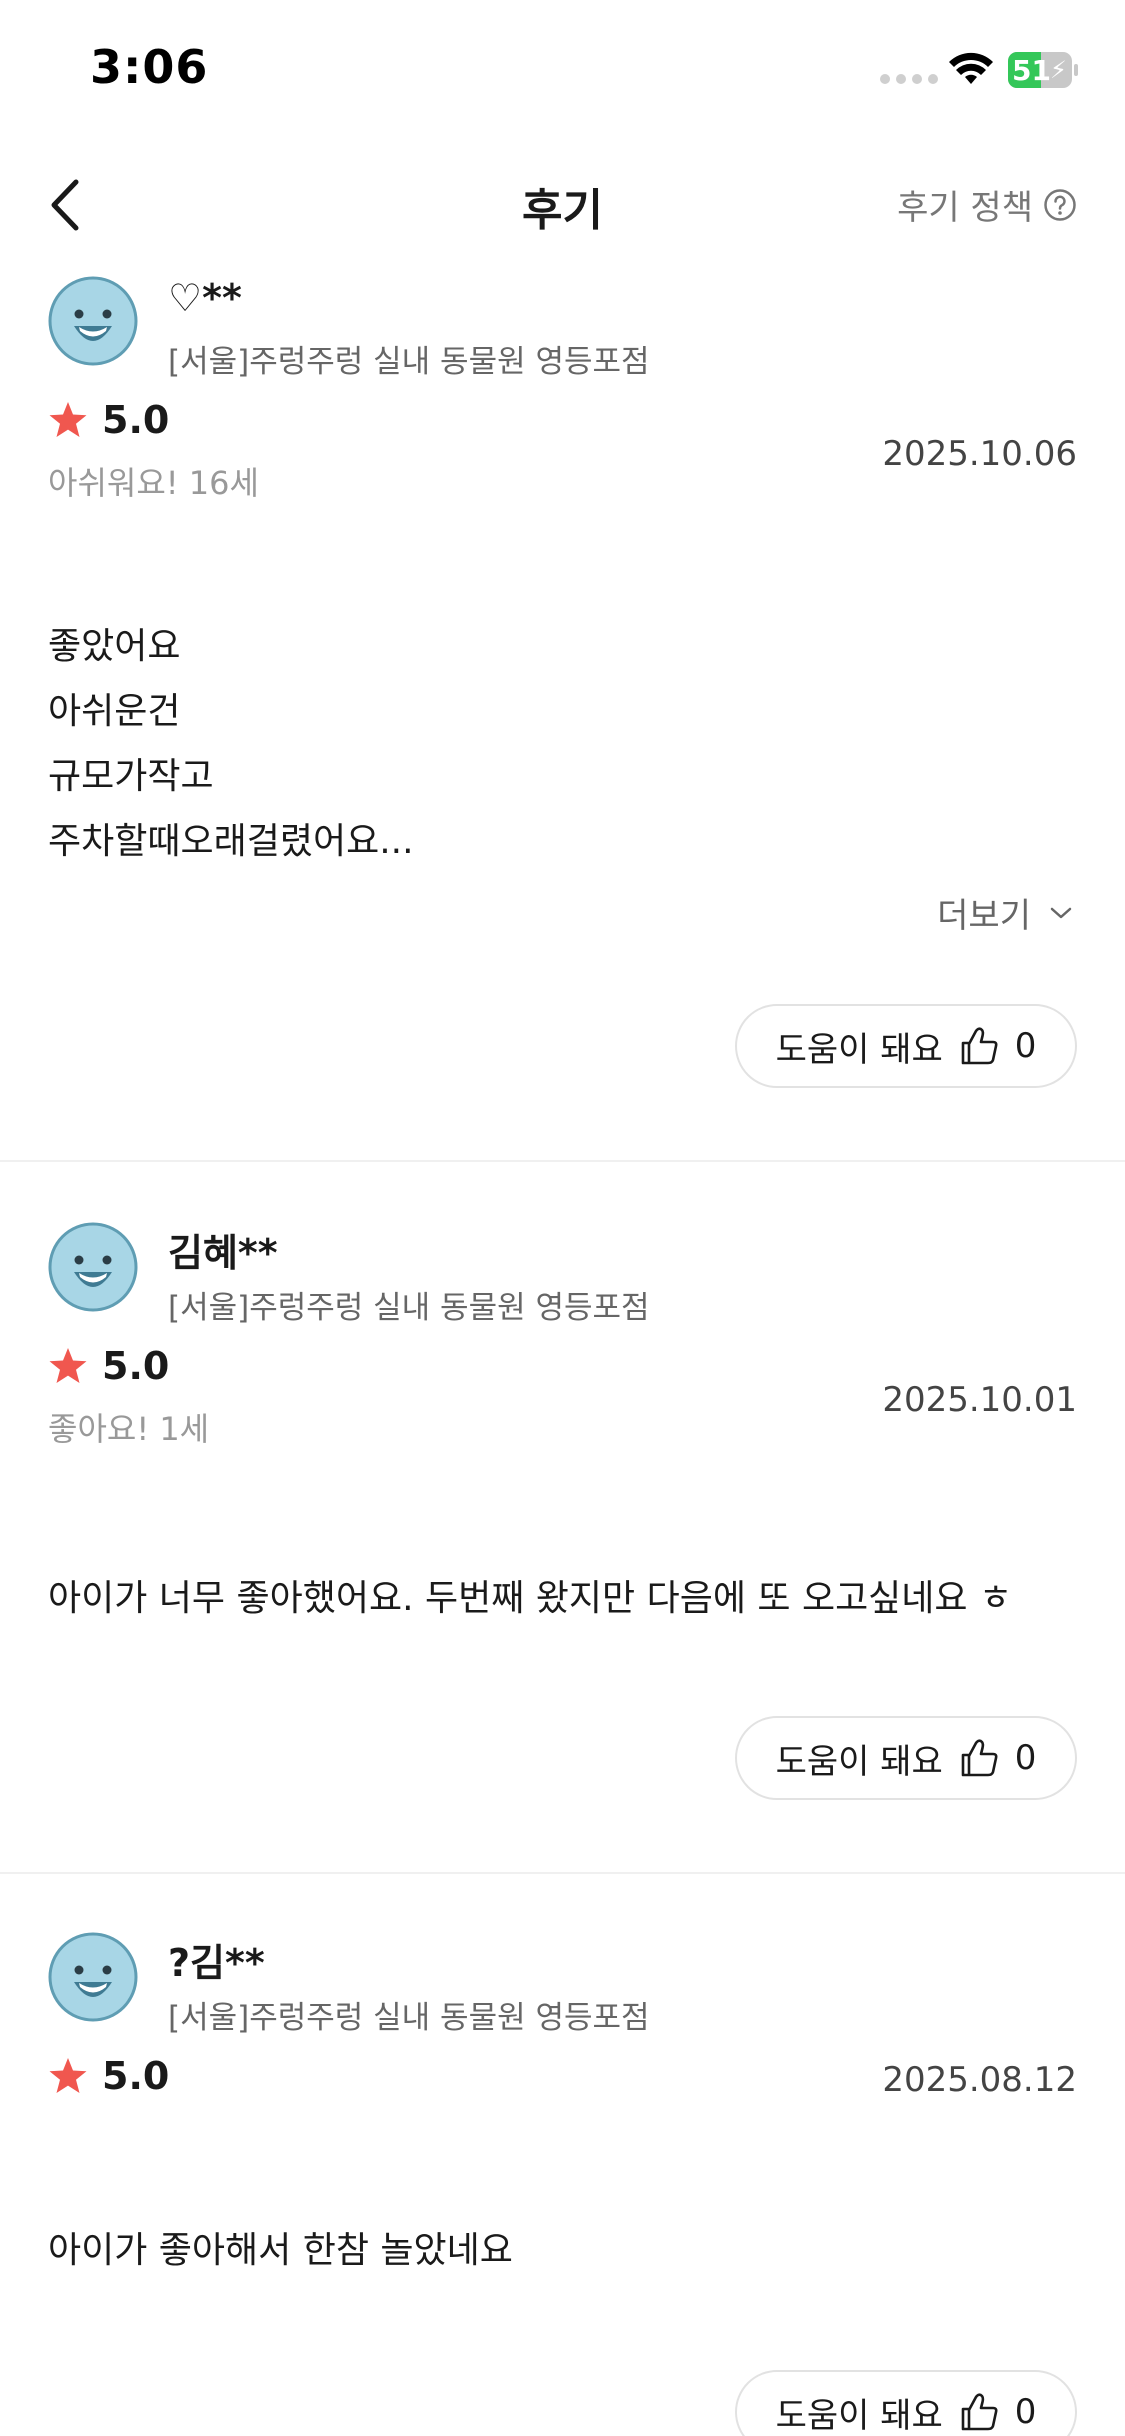 This screenshot has width=1125, height=2436. I want to click on review-body: 아이가 좋아해서 한참 놀았네요, so click(280, 2250).